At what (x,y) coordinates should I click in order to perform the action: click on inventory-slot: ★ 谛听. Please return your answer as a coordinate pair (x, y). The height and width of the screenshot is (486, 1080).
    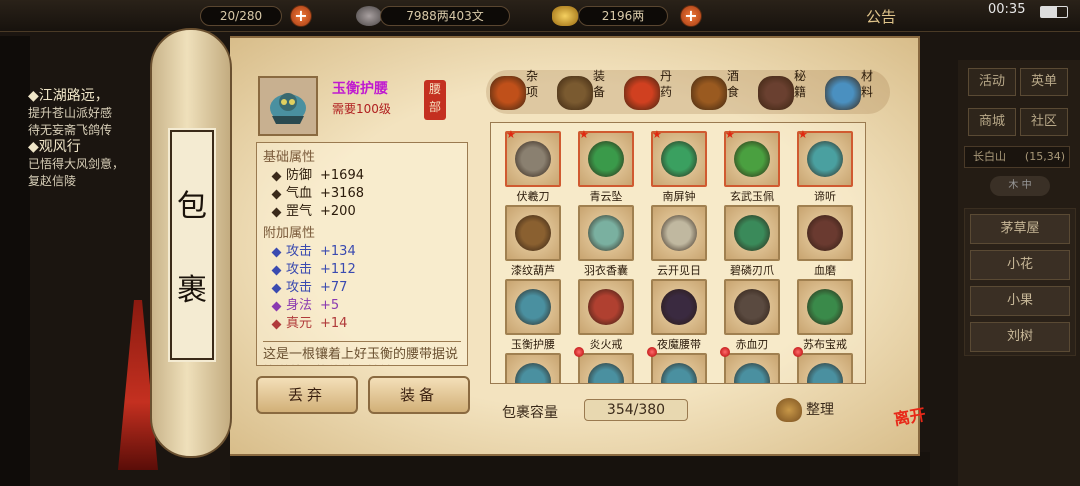
    Looking at the image, I should click on (825, 165).